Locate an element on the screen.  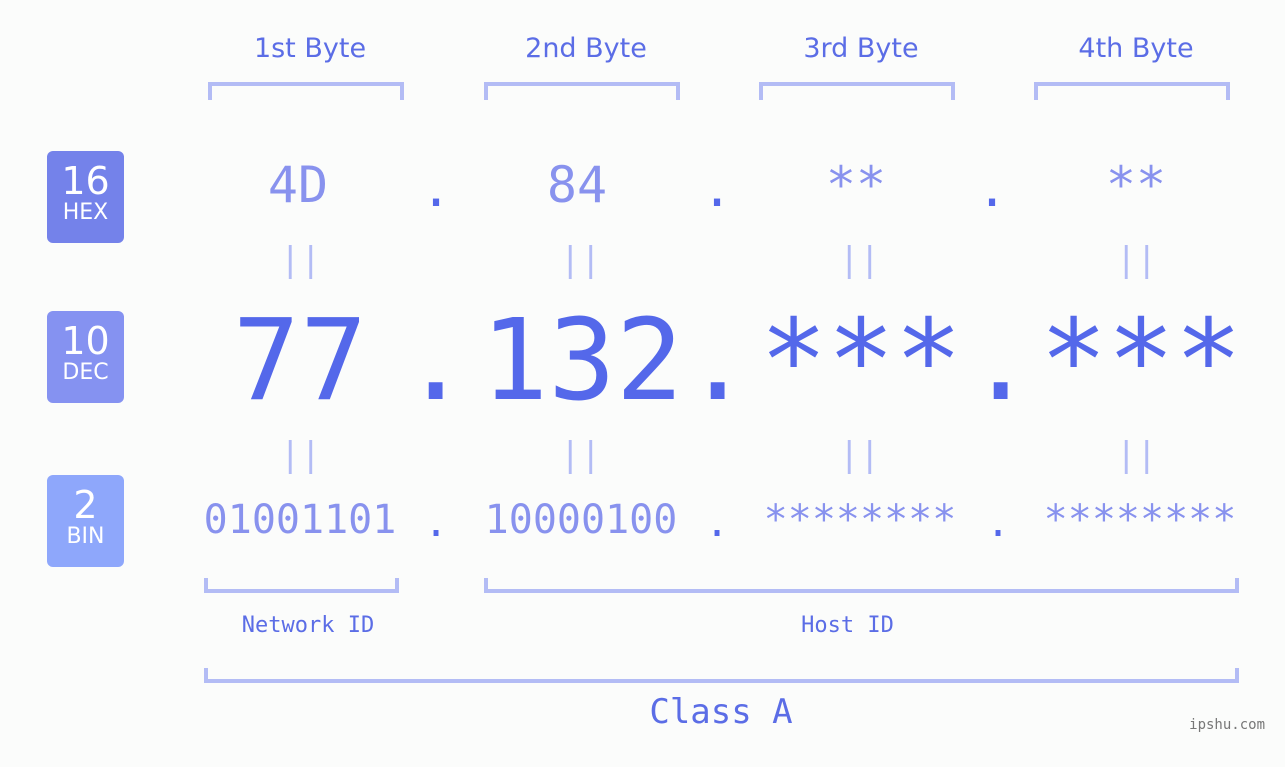
hex-badge: 16 HEX is located at coordinates (85, 197).